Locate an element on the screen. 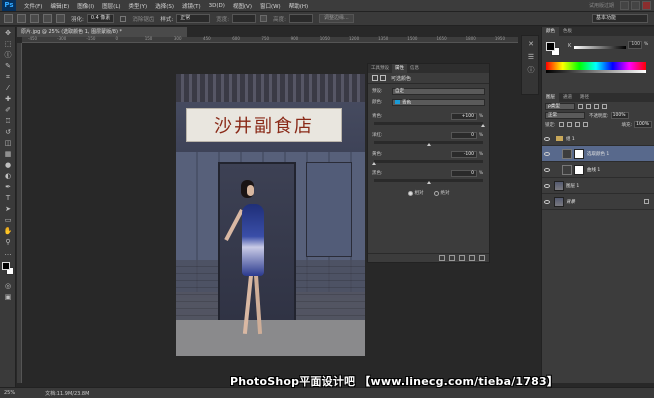 The height and width of the screenshot is (398, 654). colors-select: 青色 is located at coordinates (438, 102).